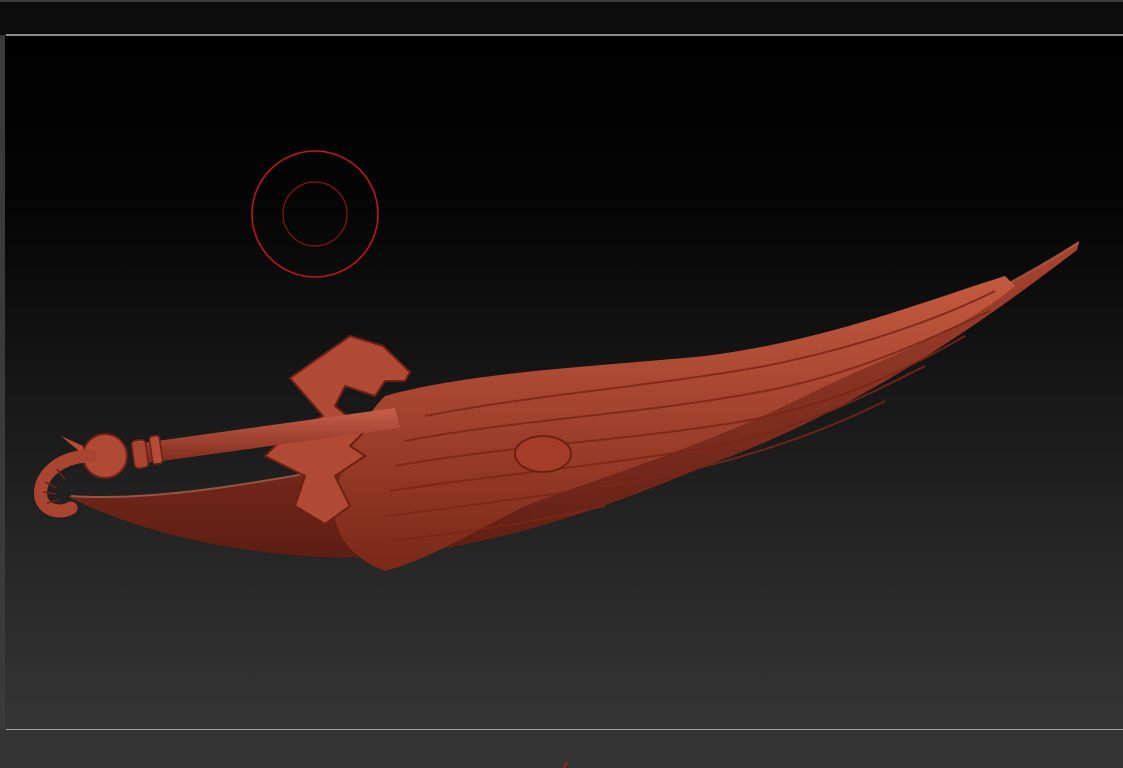 This screenshot has width=1123, height=768. I want to click on brush-outer-ring, so click(315, 214).